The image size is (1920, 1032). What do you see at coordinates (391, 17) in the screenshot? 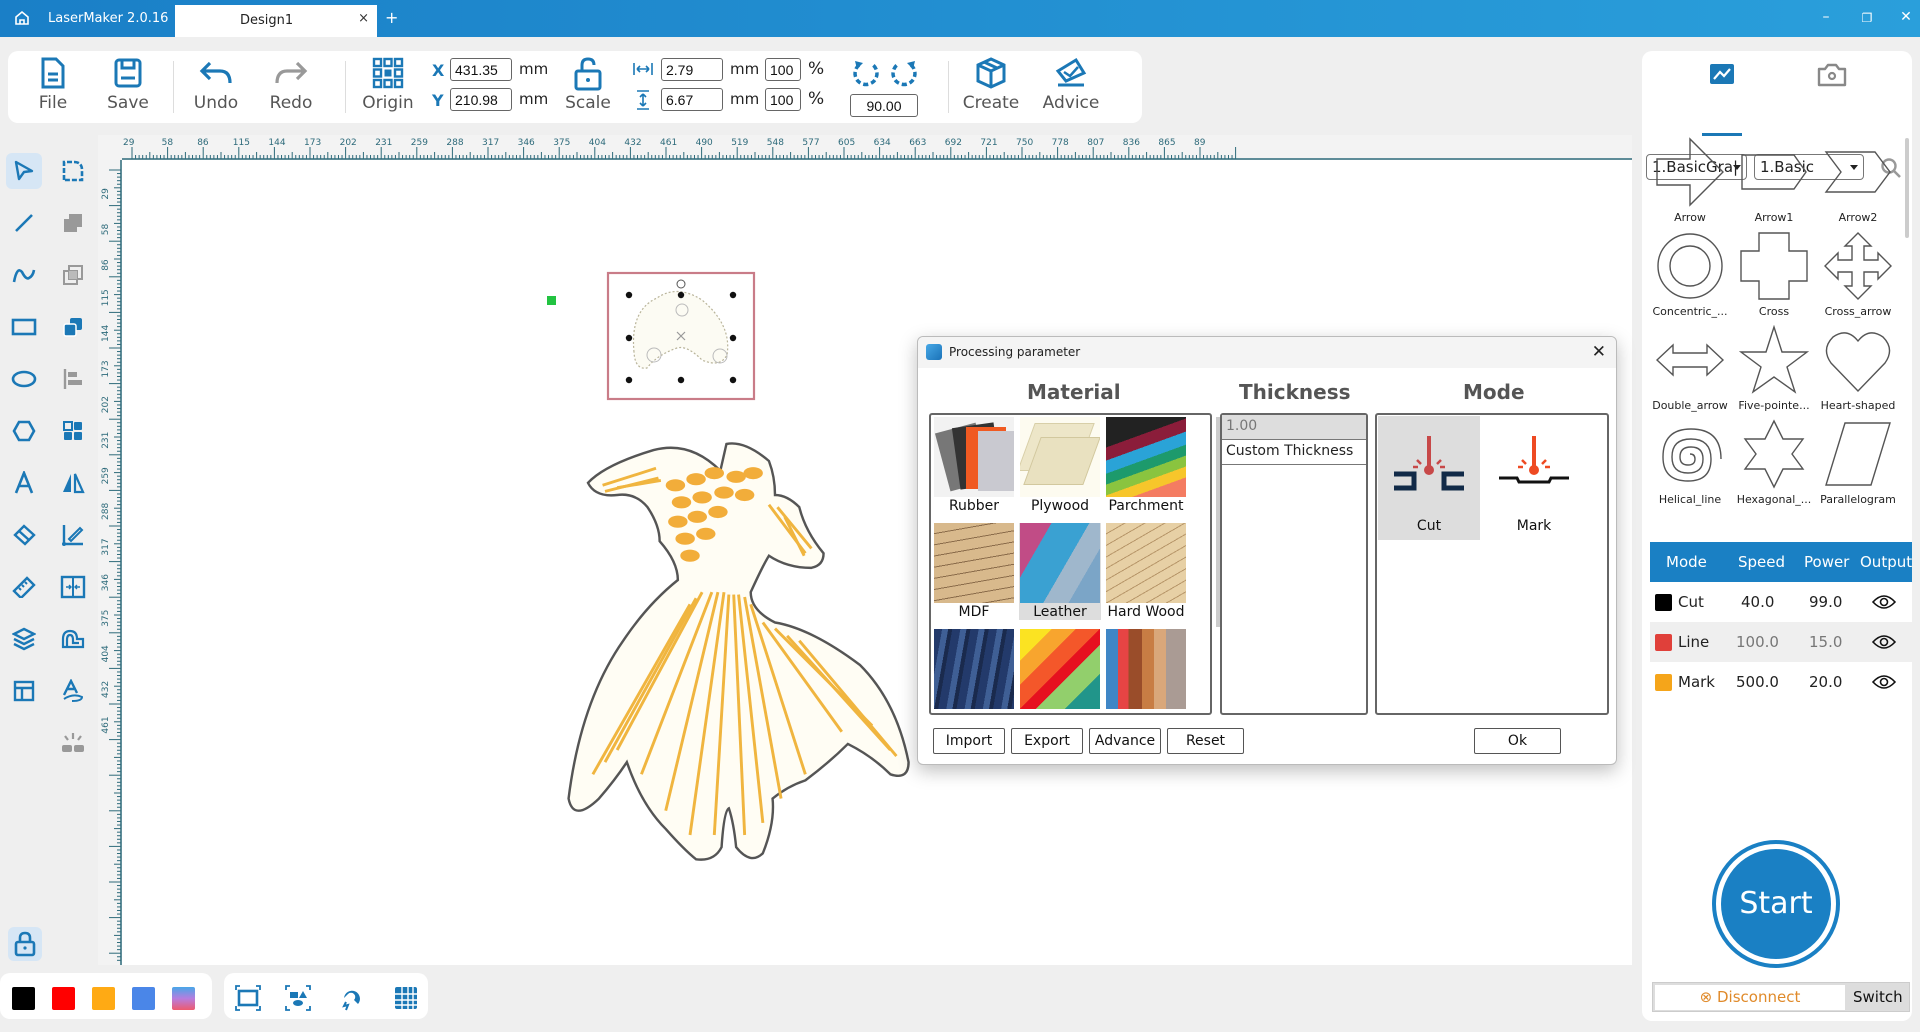
I see `new-tab-button: +` at bounding box center [391, 17].